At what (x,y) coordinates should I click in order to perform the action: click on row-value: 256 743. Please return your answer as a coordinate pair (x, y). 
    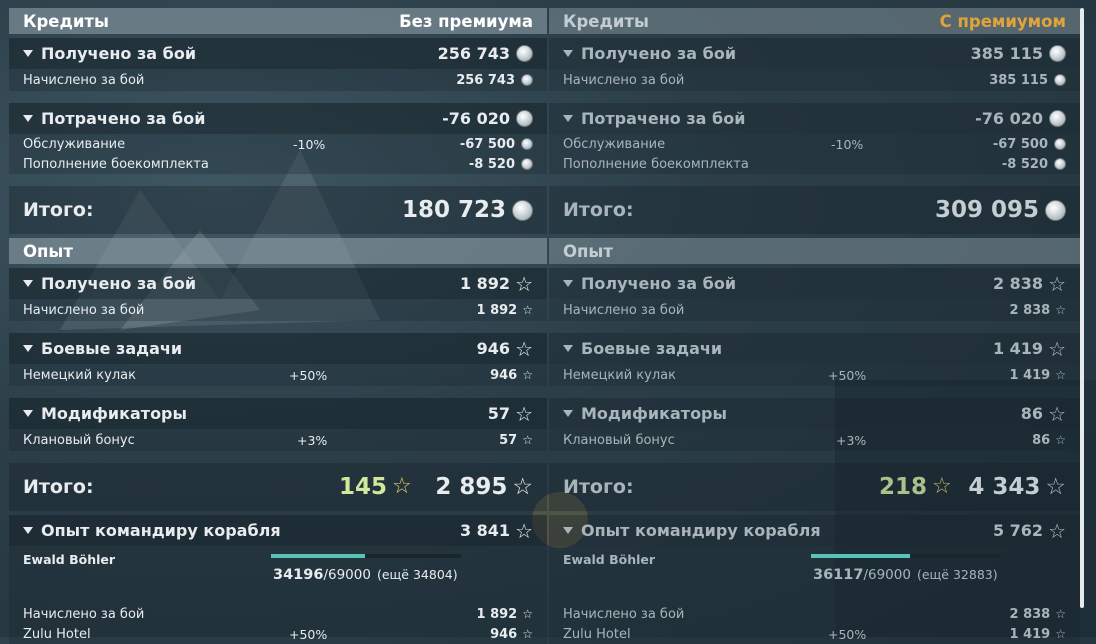
    Looking at the image, I should click on (485, 80).